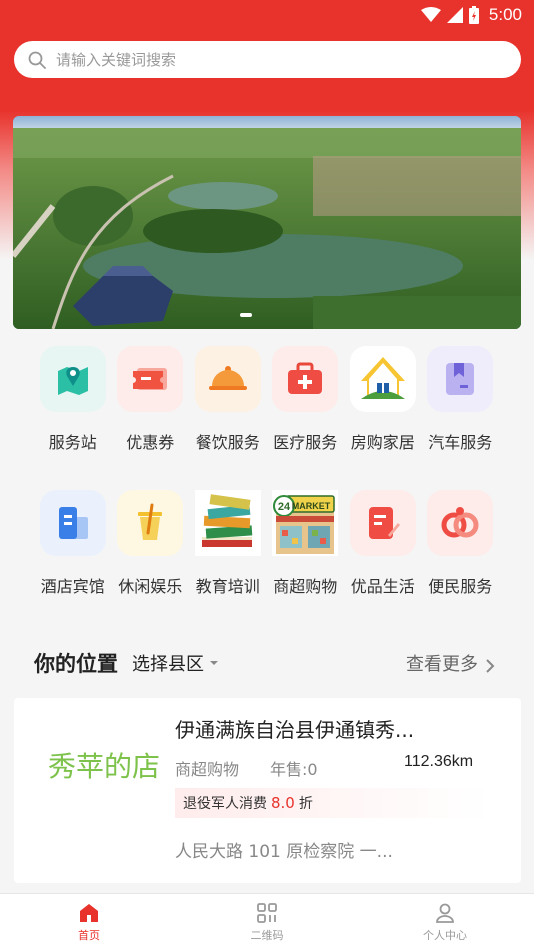 The height and width of the screenshot is (951, 534). Describe the element at coordinates (72, 442) in the screenshot. I see `category-label: 服务站` at that location.